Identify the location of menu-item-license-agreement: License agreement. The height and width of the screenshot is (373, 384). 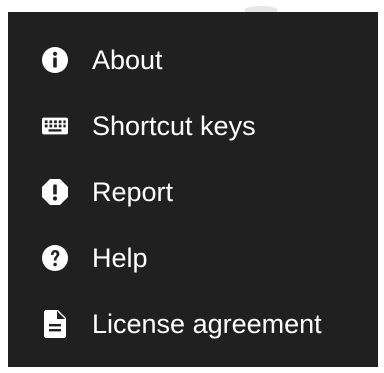
(193, 324).